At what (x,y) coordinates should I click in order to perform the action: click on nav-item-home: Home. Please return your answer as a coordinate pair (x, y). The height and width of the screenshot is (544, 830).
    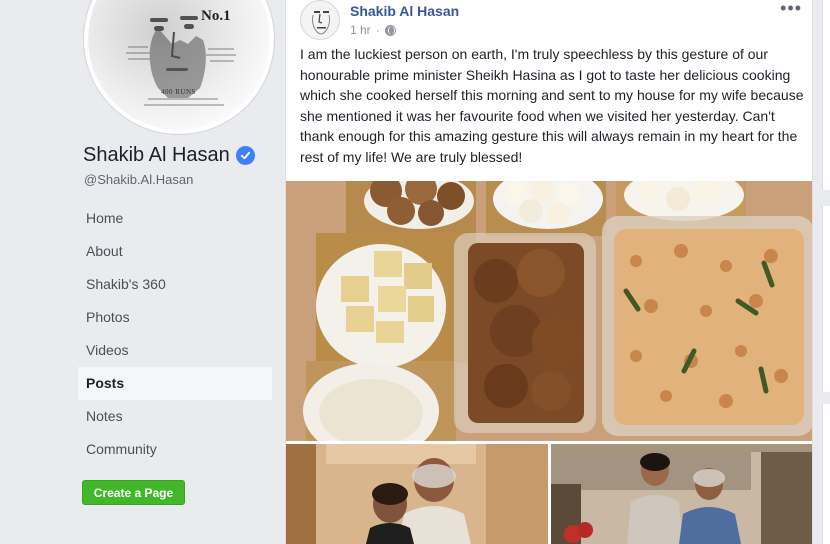
    Looking at the image, I should click on (175, 218).